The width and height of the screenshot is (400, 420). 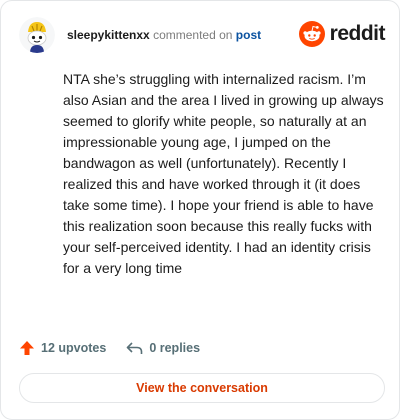 I want to click on reddit-logo-icon, so click(x=311, y=34).